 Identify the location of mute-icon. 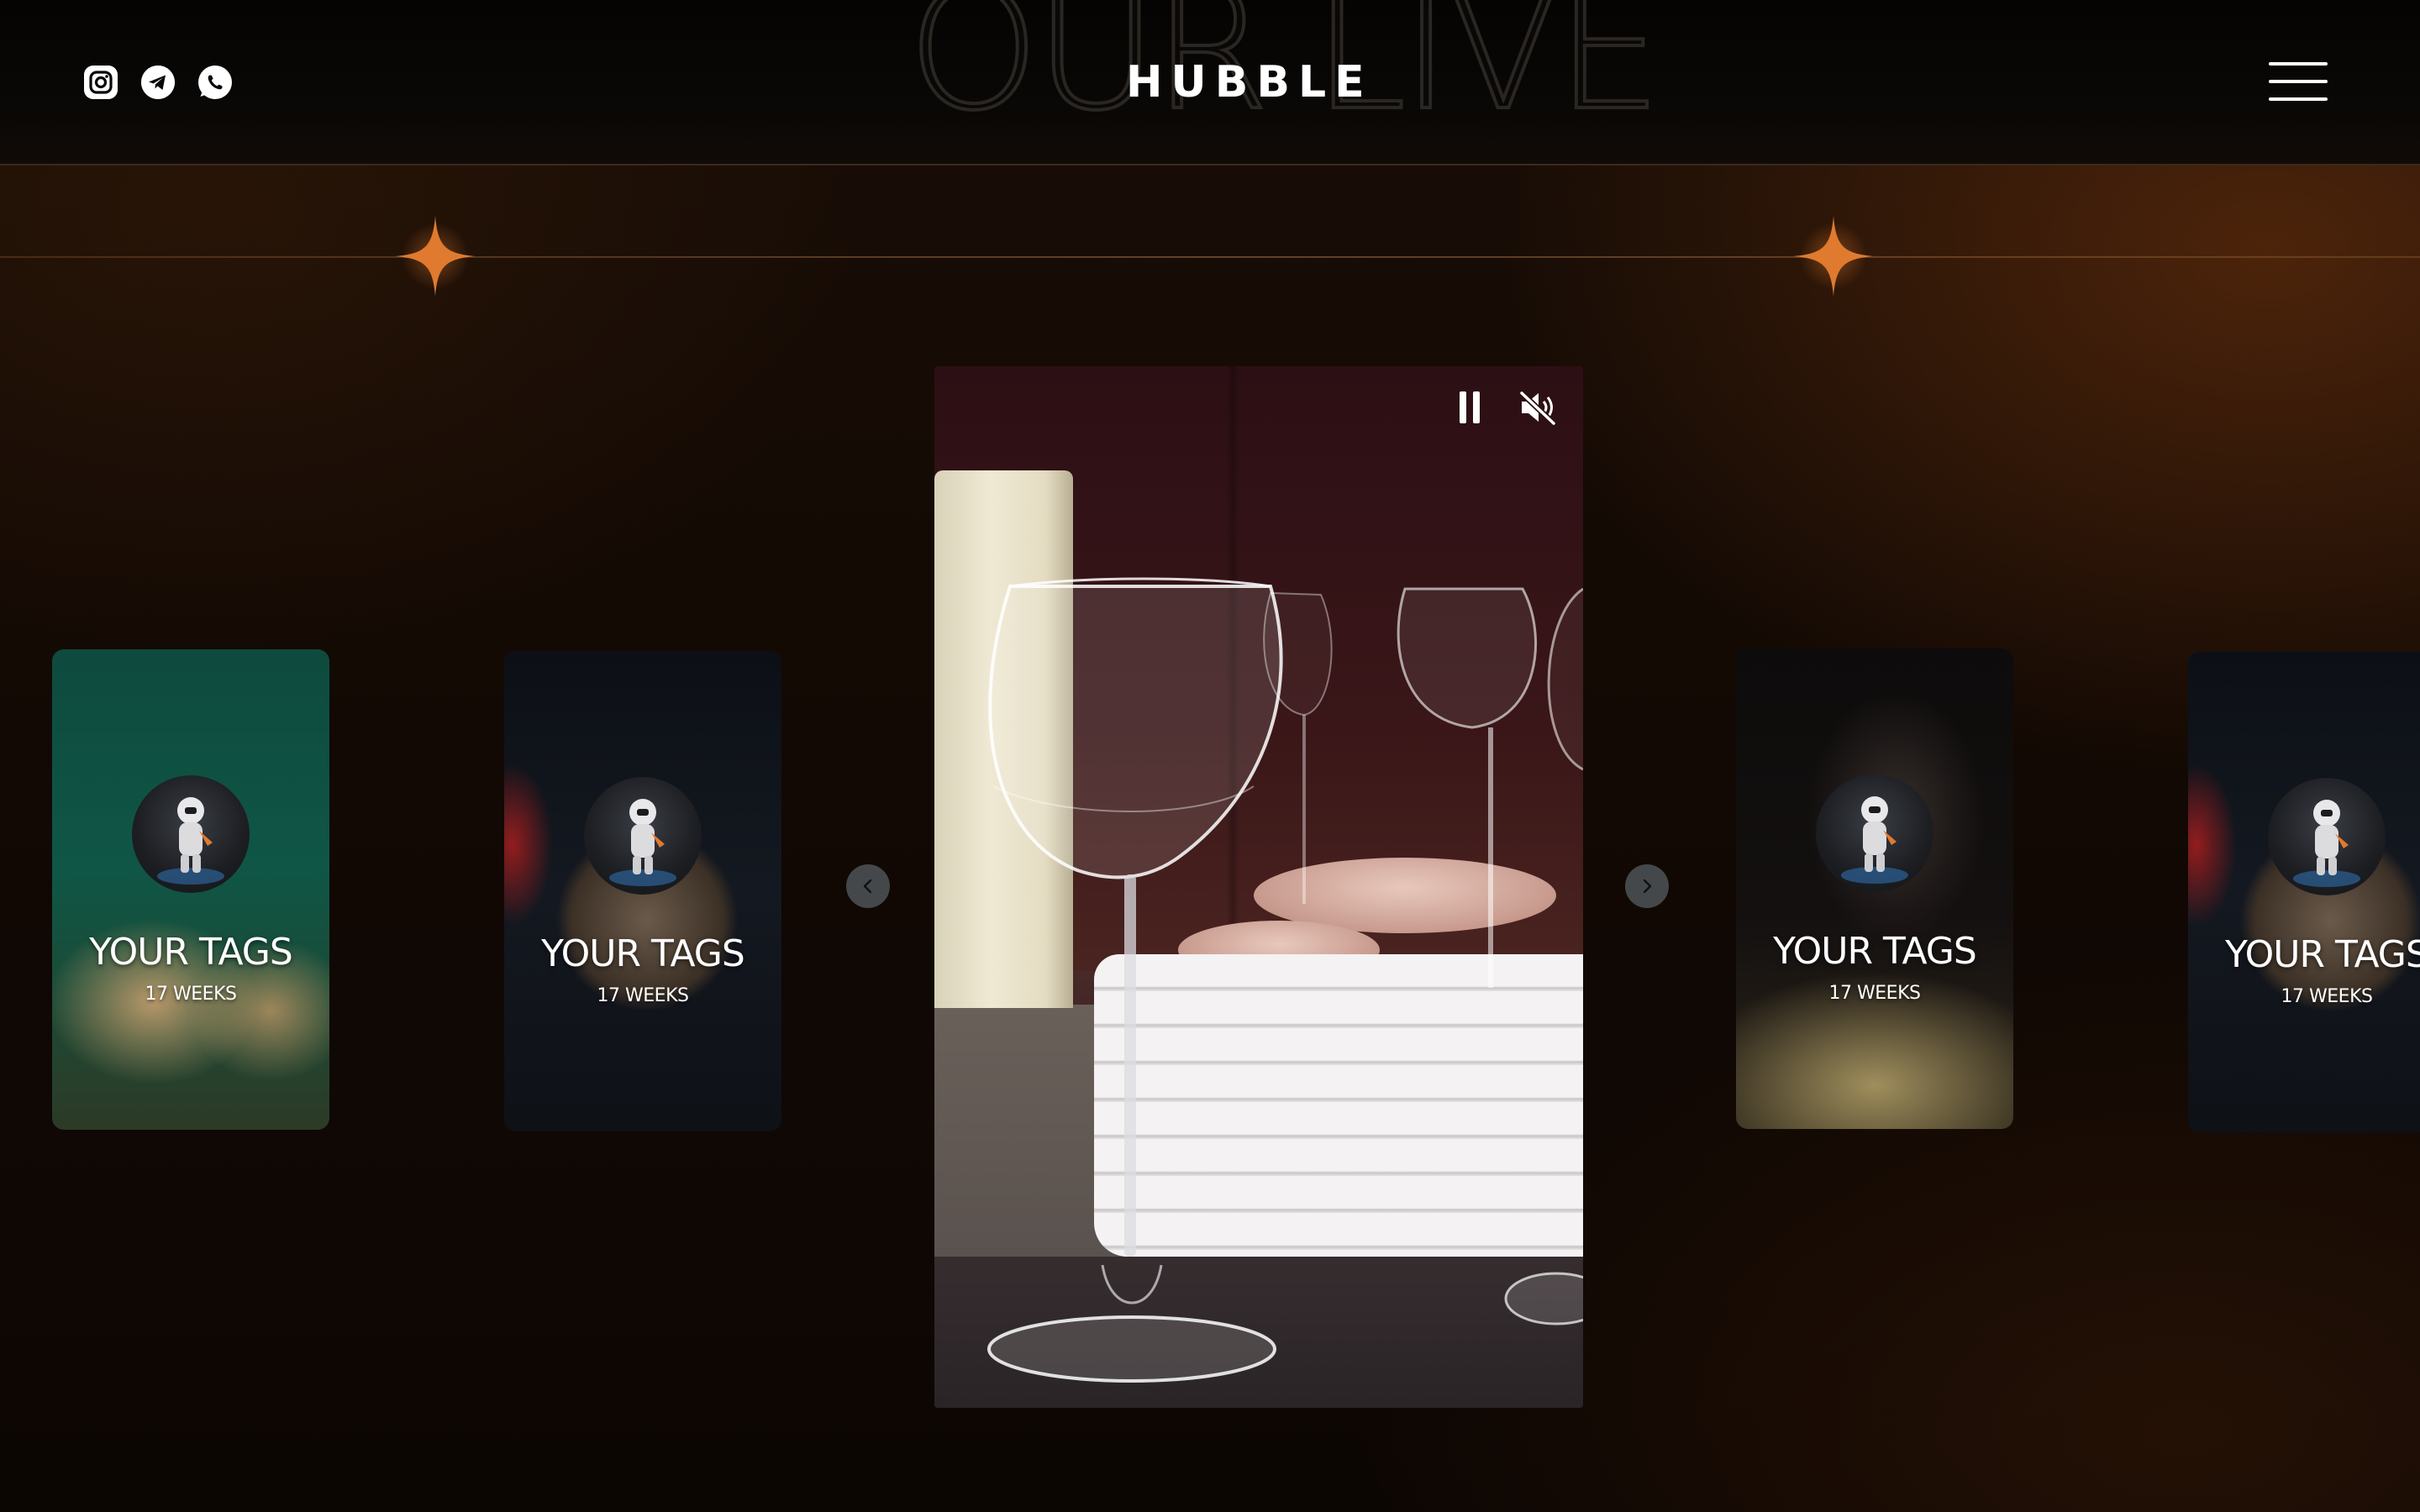
(1538, 407).